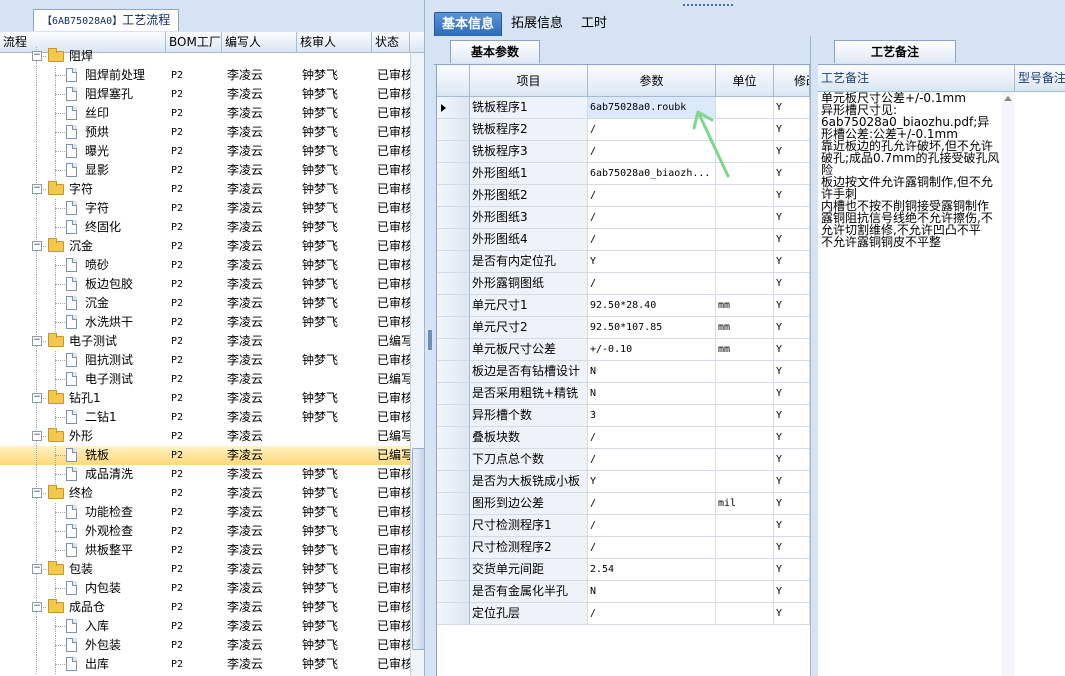  Describe the element at coordinates (495, 51) in the screenshot. I see `tab-basic-params: 基本参数` at that location.